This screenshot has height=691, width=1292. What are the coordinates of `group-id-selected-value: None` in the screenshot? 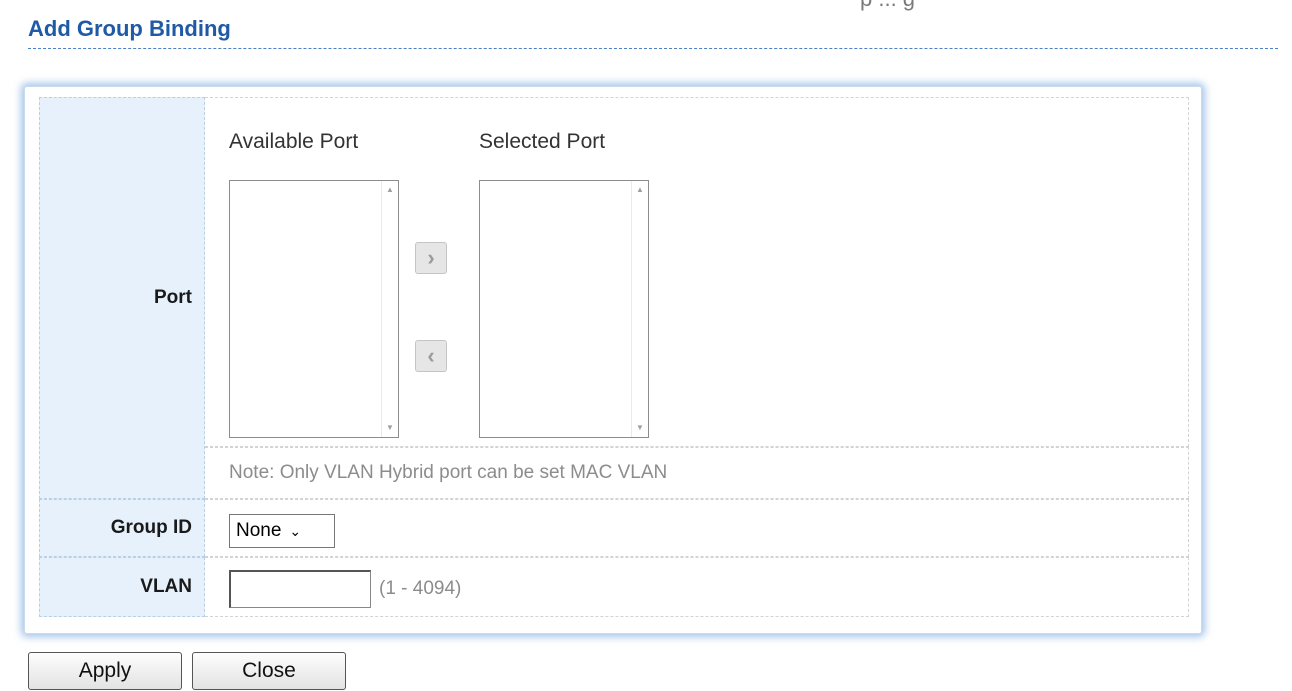 It's located at (259, 530).